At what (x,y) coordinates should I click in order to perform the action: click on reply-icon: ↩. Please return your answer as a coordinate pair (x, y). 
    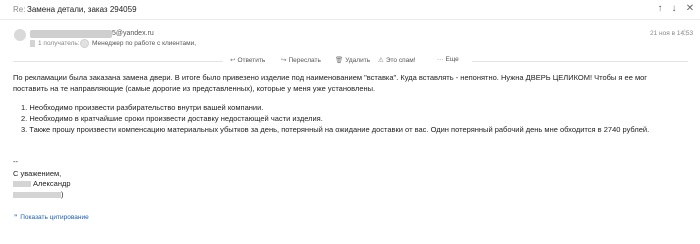
    Looking at the image, I should click on (233, 60).